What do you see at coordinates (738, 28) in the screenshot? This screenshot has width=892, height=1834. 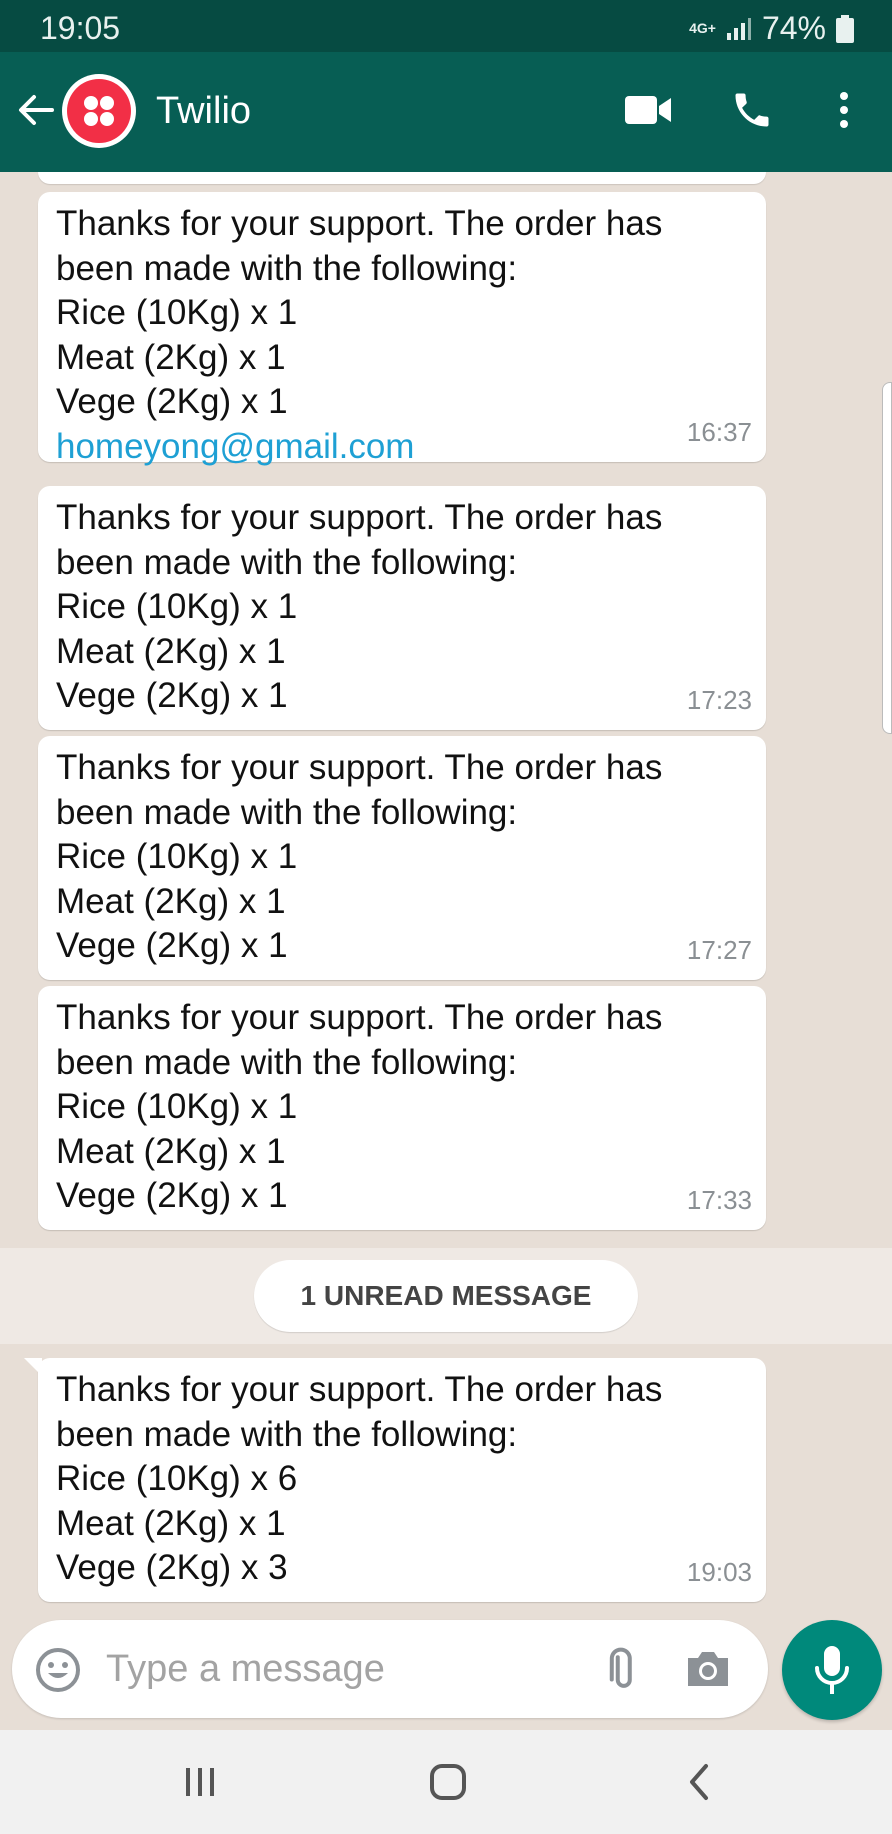 I see `signal-icon` at bounding box center [738, 28].